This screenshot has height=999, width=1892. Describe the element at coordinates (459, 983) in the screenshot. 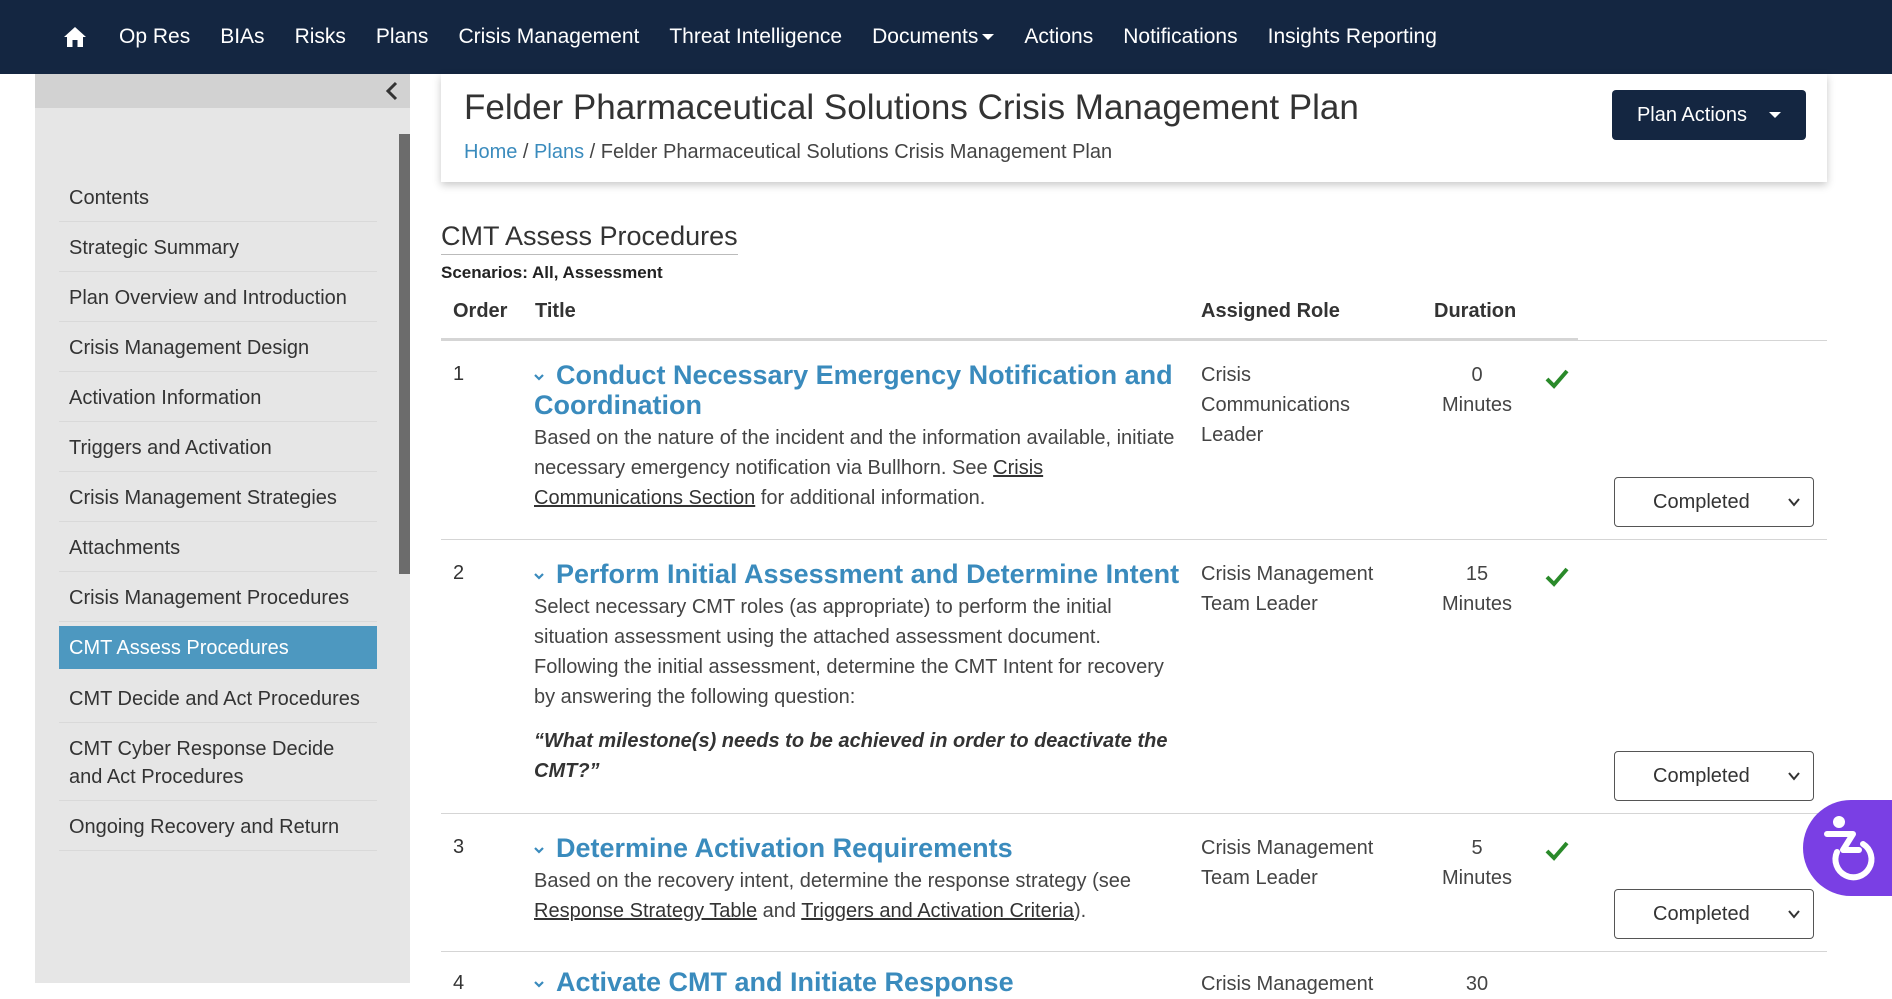

I see `row-order: 4` at that location.